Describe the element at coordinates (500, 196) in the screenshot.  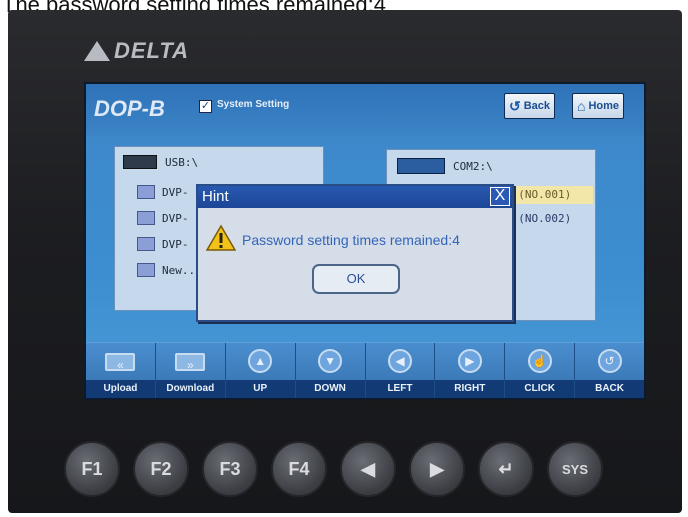
I see `close-button: X` at that location.